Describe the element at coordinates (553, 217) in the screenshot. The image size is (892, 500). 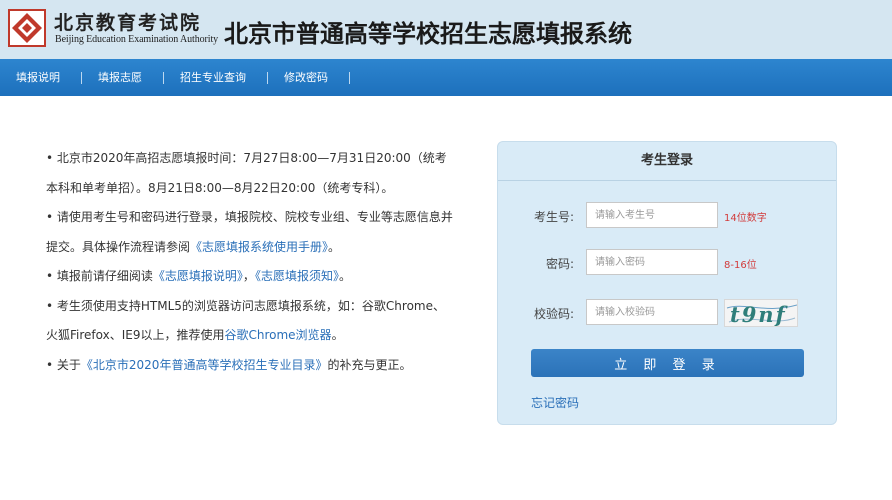
I see `candidate-id-label: 考生号:` at that location.